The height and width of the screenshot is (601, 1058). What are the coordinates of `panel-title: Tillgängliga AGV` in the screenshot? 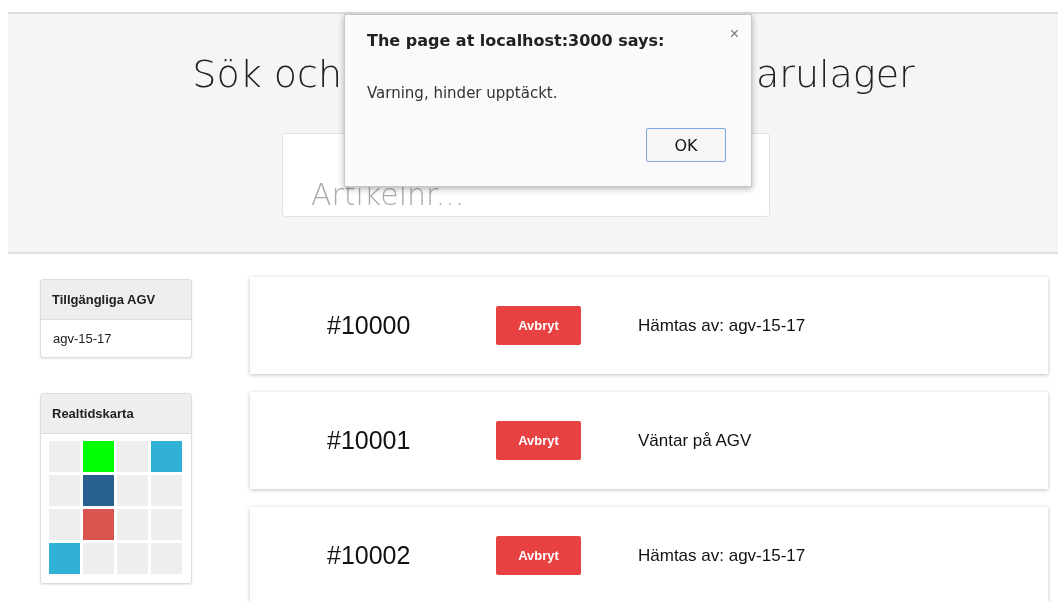 It's located at (116, 300).